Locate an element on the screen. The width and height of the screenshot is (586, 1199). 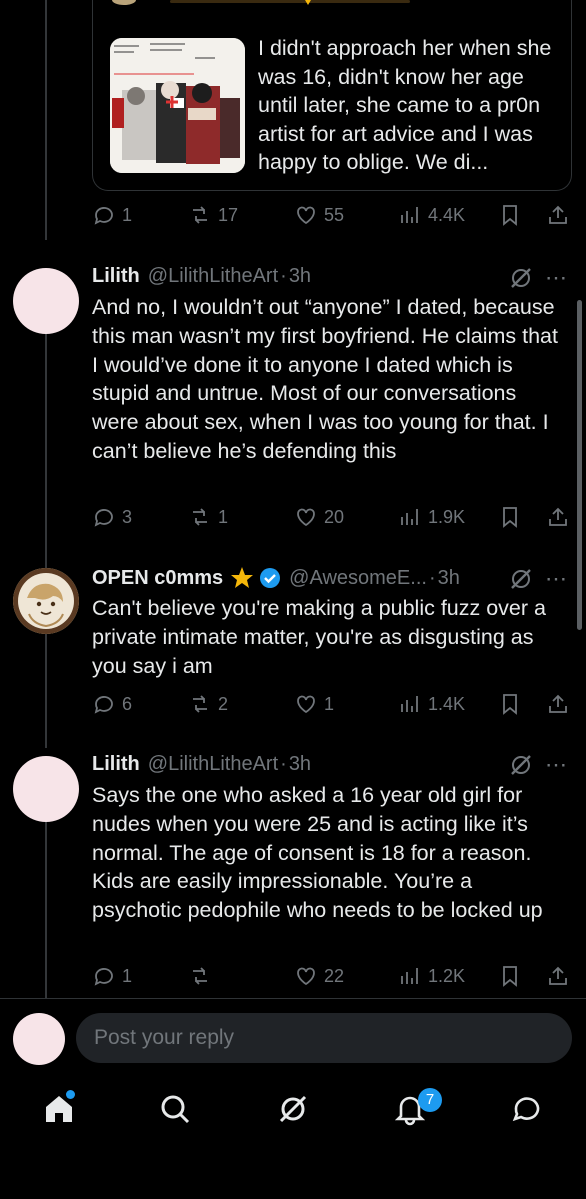
views-button: 1.2K is located at coordinates (431, 976).